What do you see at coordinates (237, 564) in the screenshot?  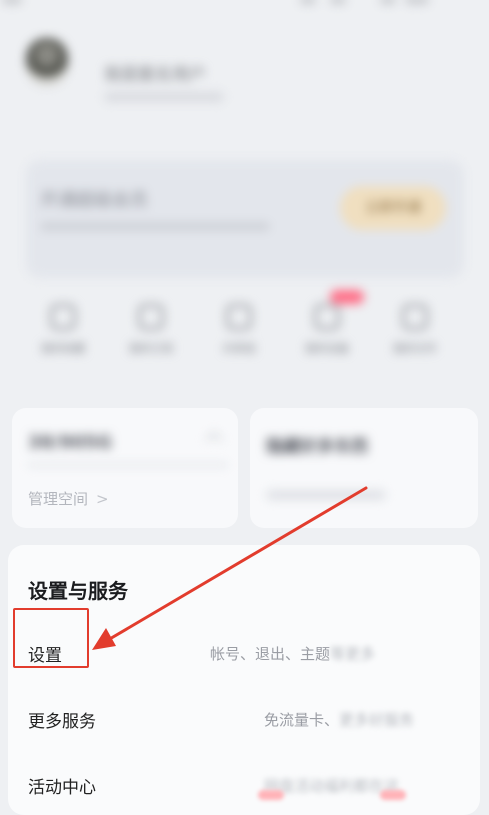 I see `arrow-line` at bounding box center [237, 564].